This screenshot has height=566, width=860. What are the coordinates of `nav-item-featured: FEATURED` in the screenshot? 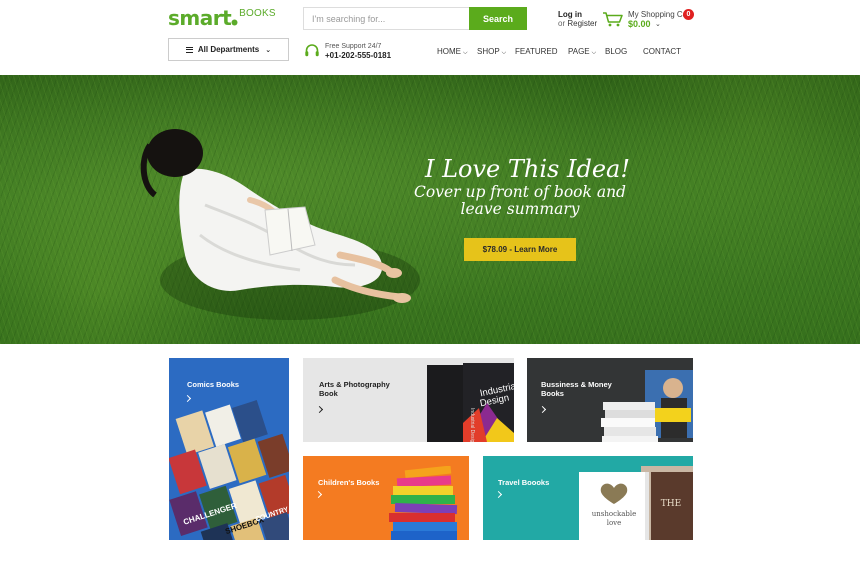 It's located at (536, 51).